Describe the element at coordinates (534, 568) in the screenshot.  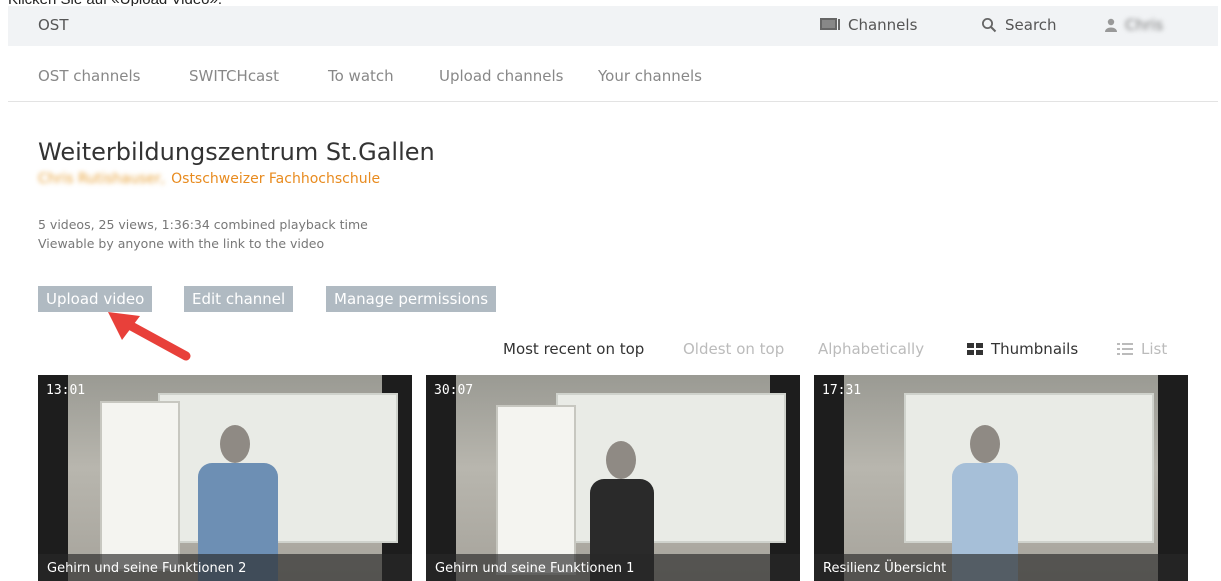
I see `video-title: Gehirn und seine Funktionen 1` at that location.